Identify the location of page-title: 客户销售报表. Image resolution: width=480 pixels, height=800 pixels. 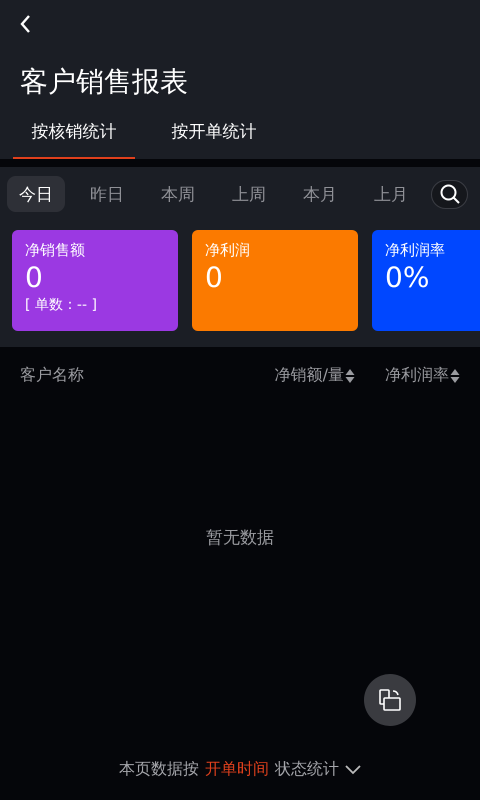
(104, 82).